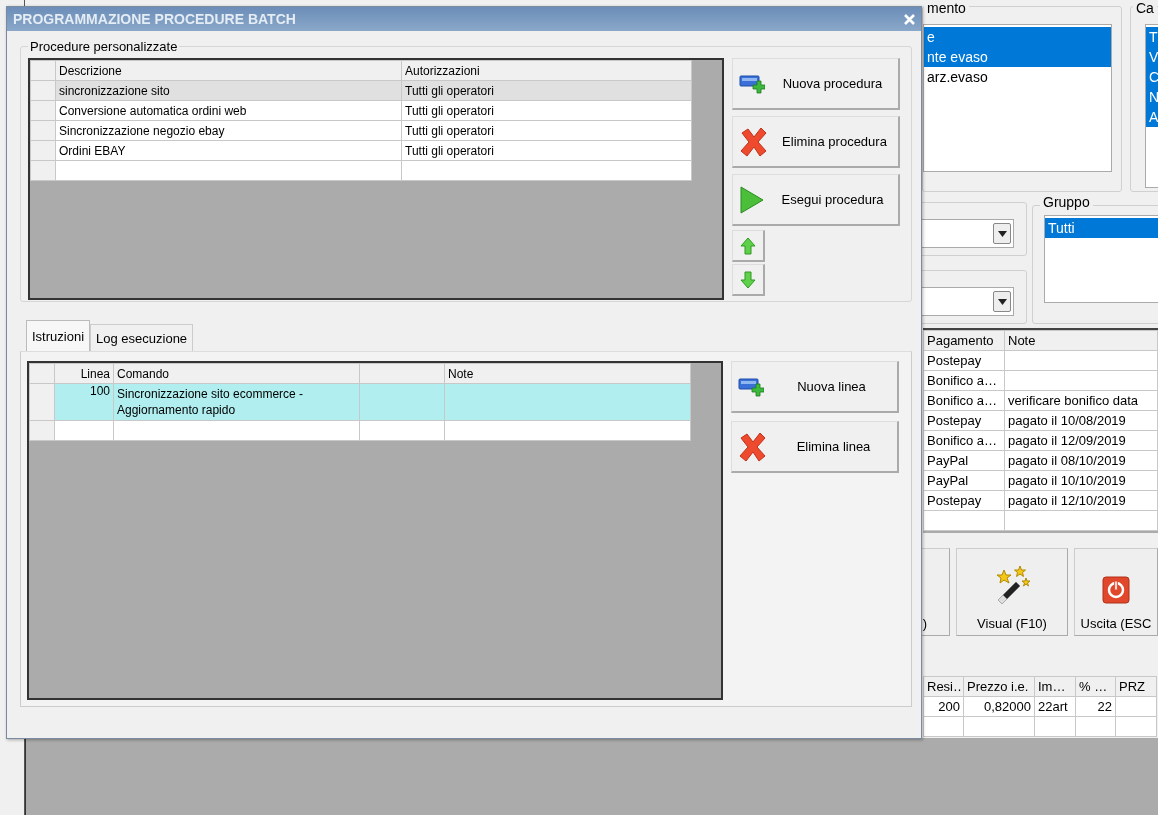 This screenshot has width=1158, height=815. I want to click on action-button: Nuova procedura, so click(816, 84).